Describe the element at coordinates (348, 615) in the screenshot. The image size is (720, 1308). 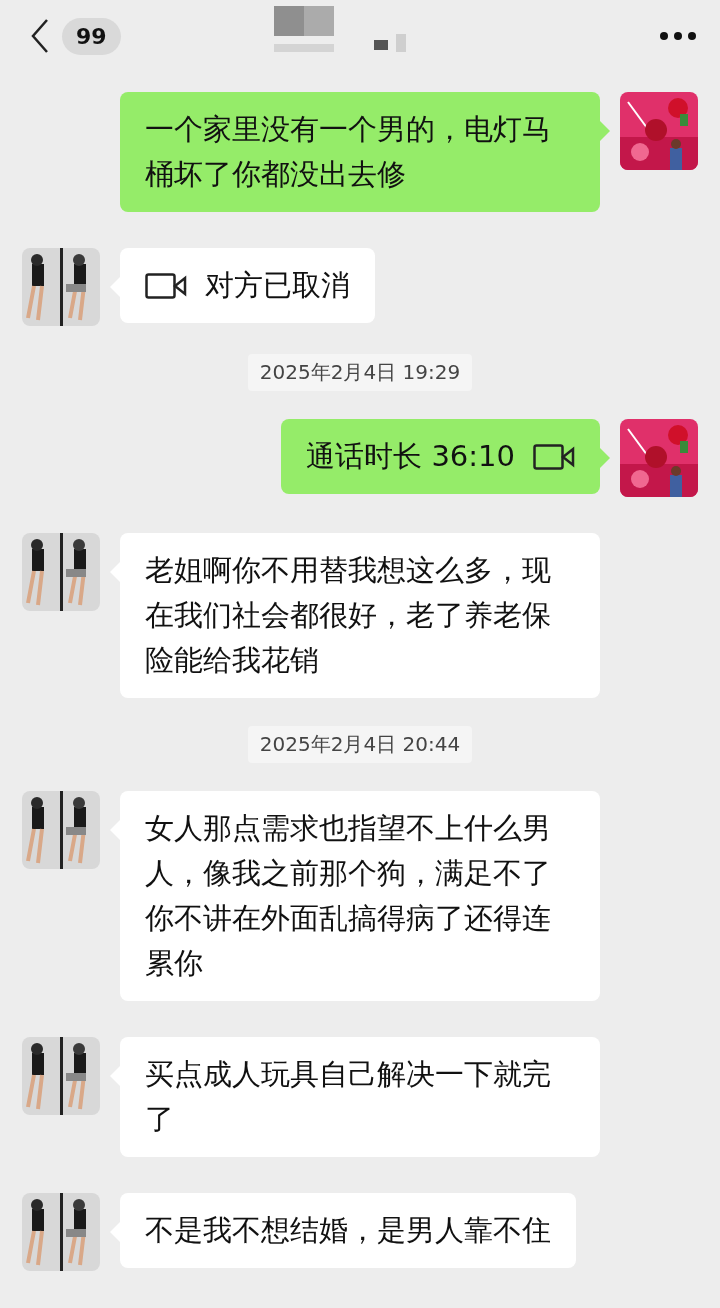
I see `message-text: 老姐啊你不用替我想这么多，现在我们社会都很好，老了养老保险能给我花销` at that location.